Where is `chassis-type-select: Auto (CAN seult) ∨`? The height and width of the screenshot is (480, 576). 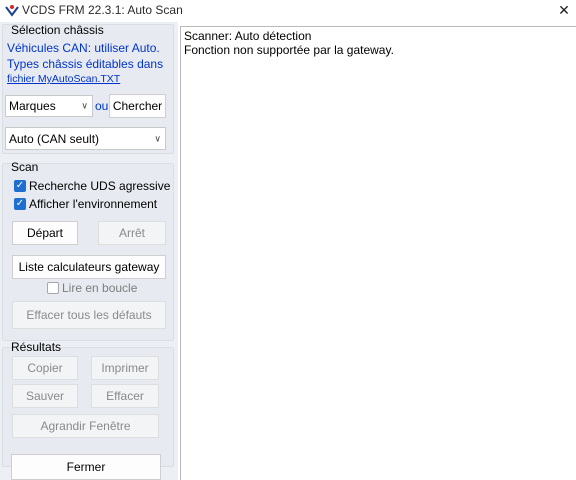 chassis-type-select: Auto (CAN seult) ∨ is located at coordinates (85, 138).